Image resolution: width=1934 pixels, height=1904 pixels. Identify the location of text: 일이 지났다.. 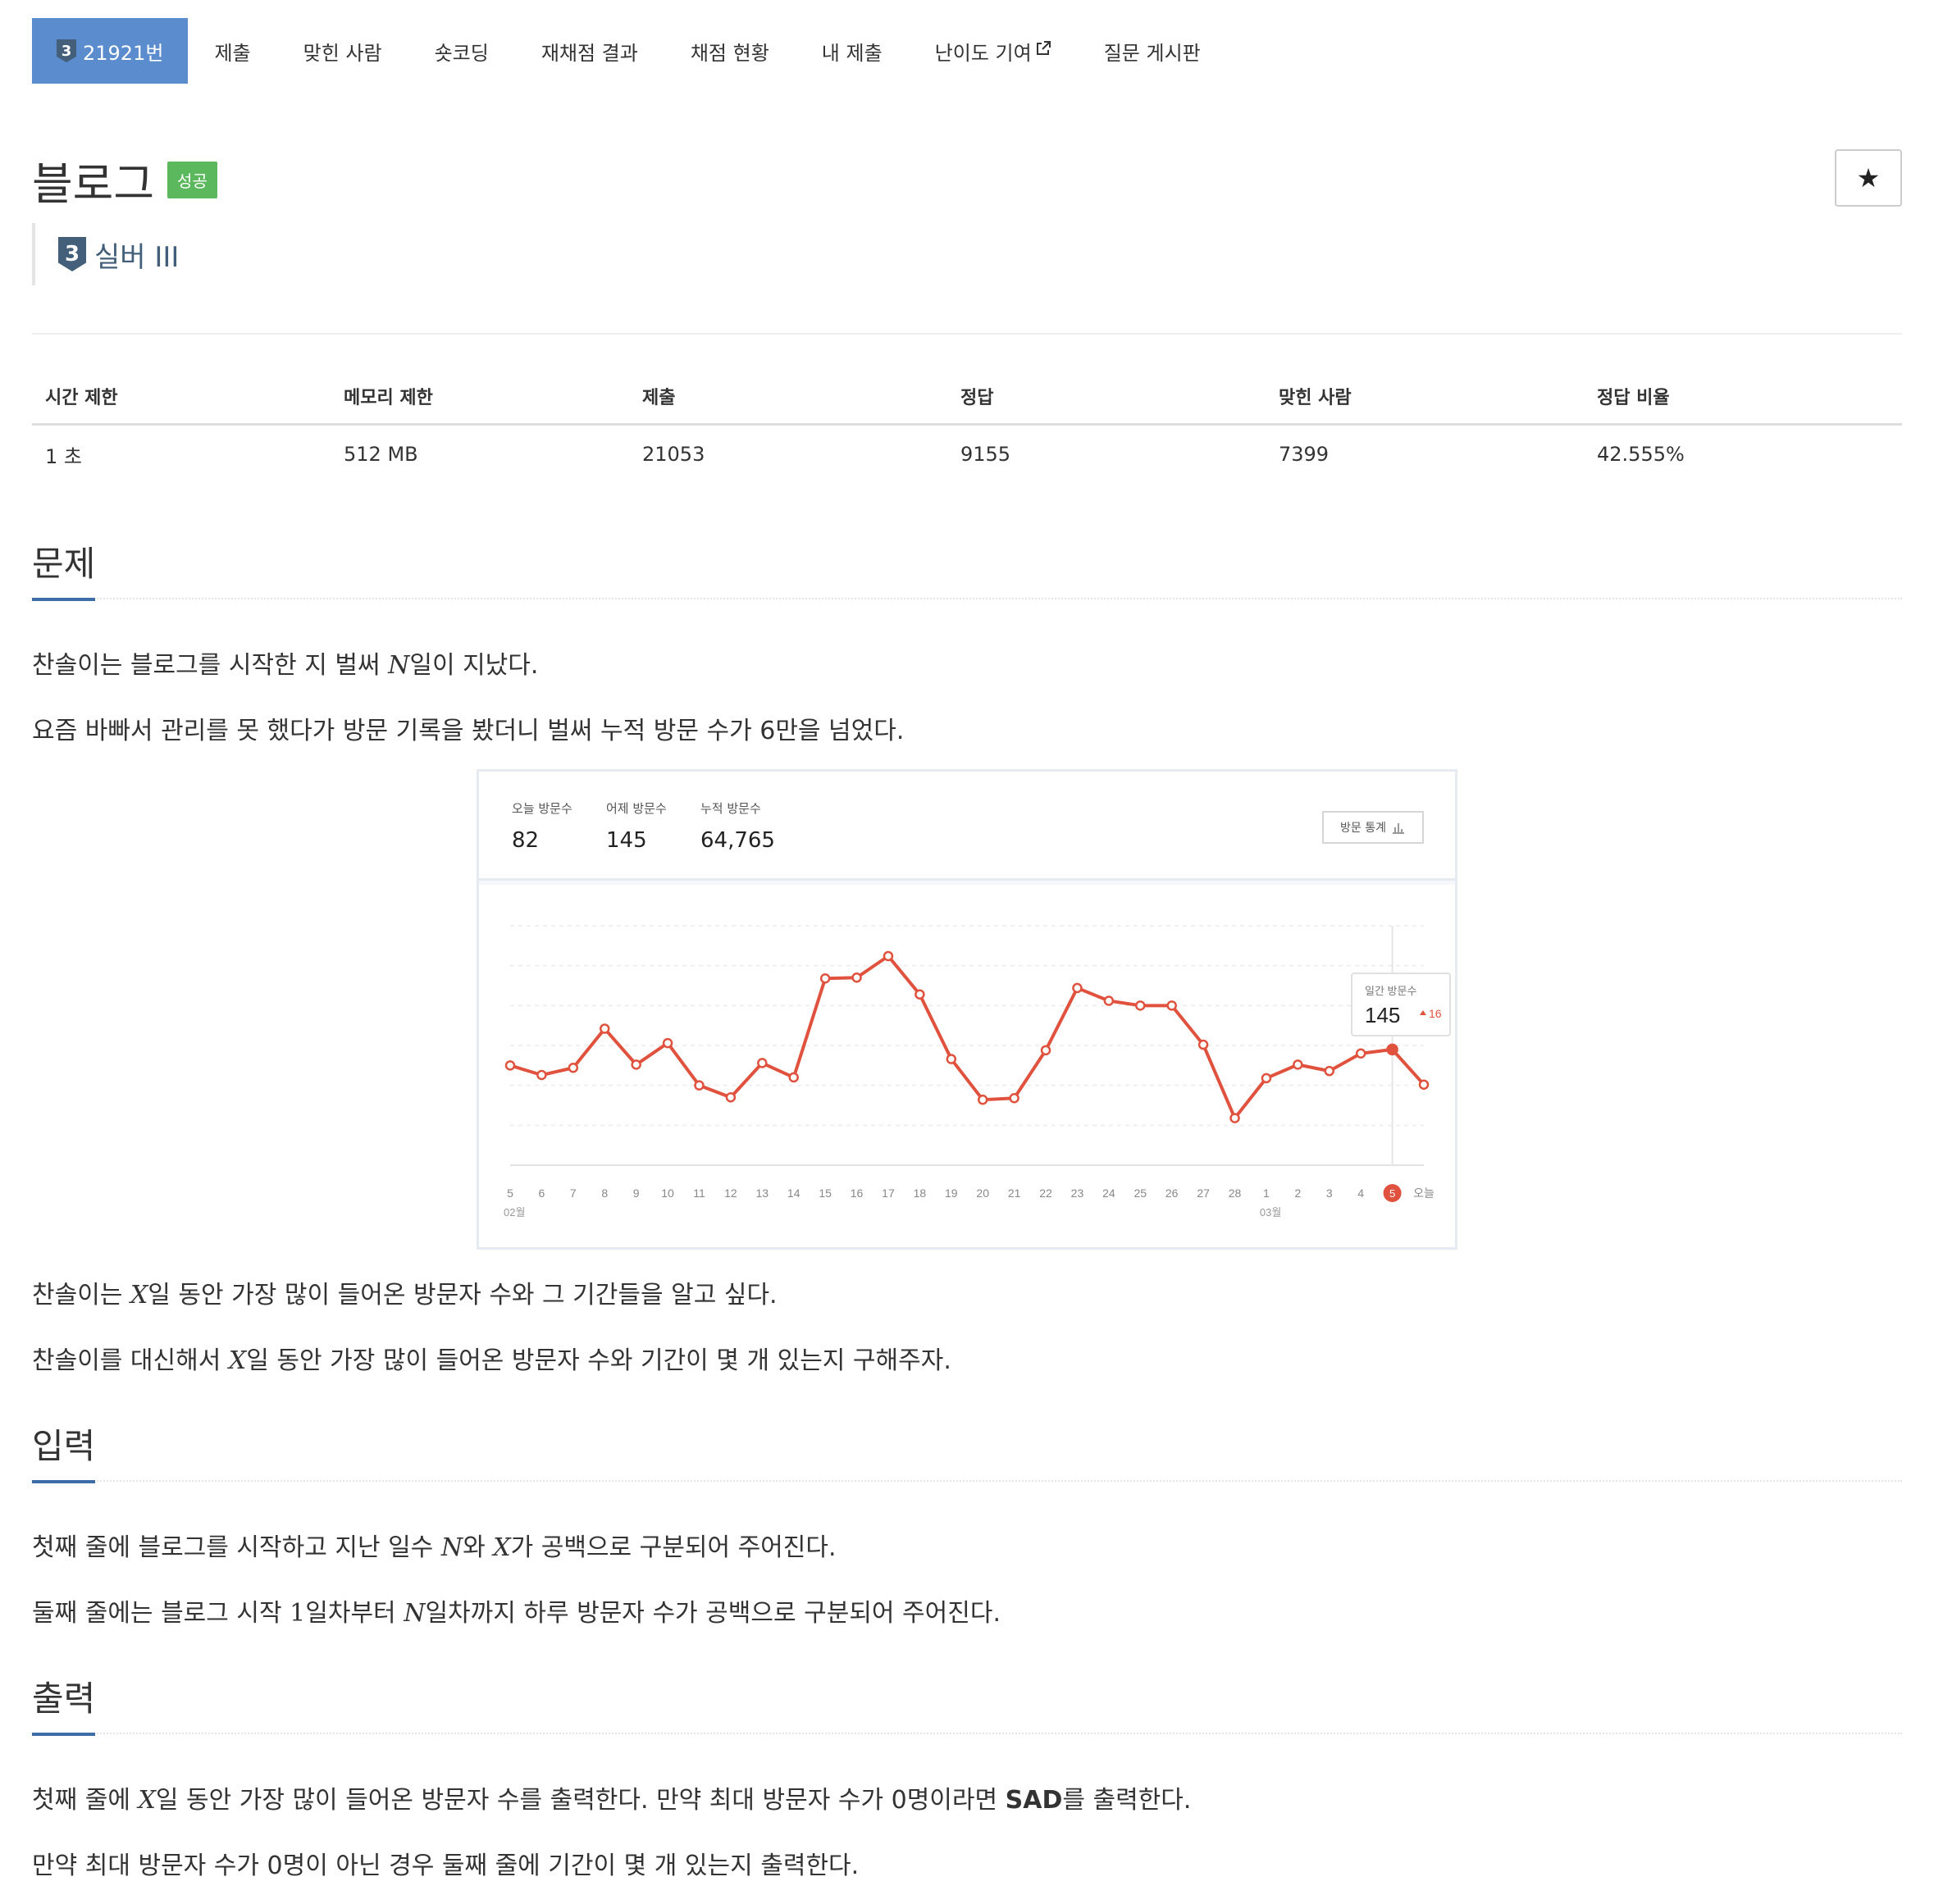
(474, 665).